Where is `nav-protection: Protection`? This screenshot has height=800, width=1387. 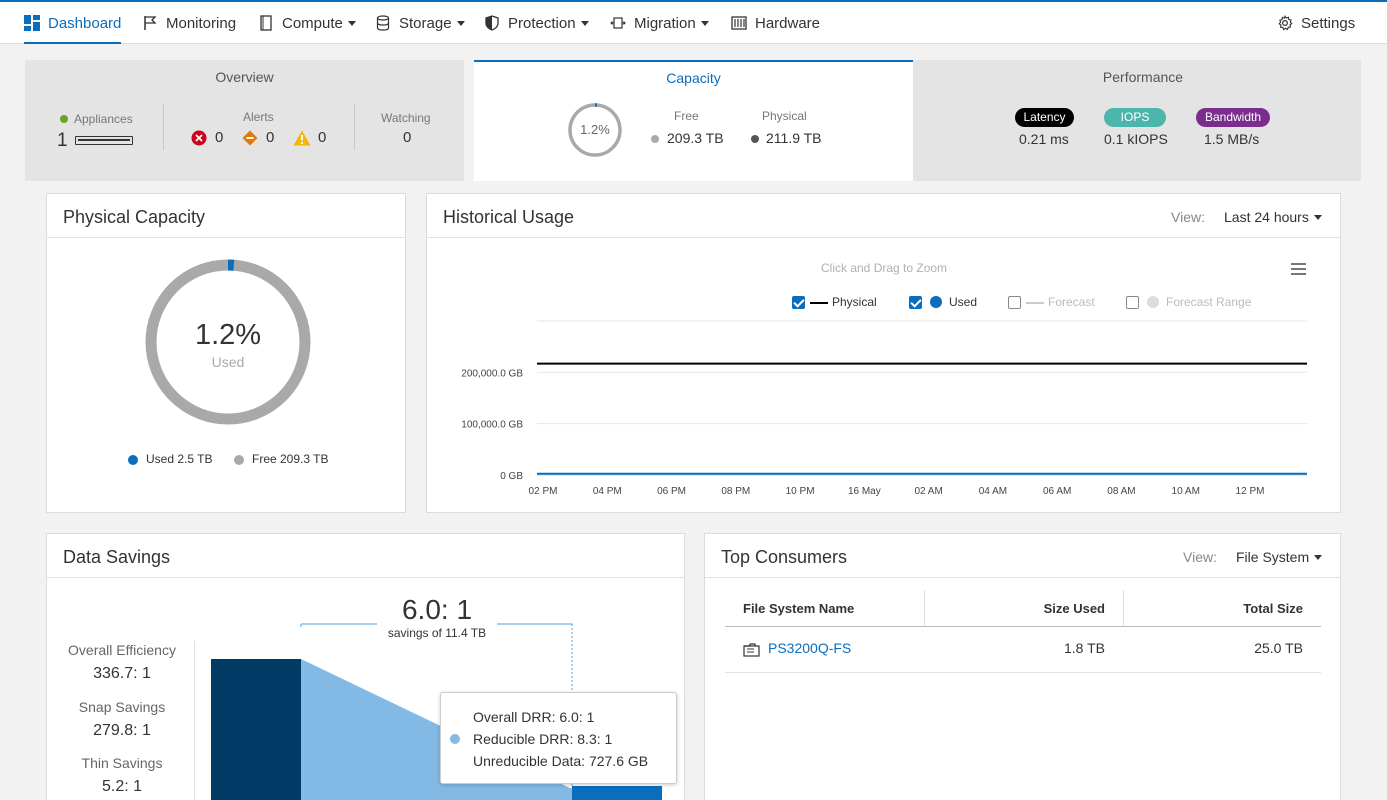
nav-protection: Protection is located at coordinates (536, 23).